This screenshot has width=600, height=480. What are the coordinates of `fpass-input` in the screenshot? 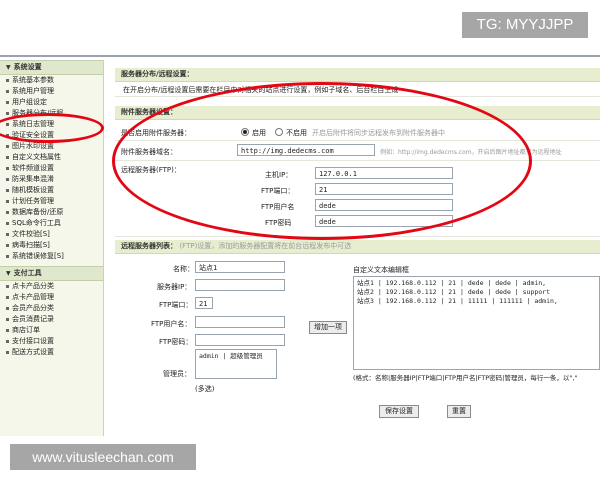 It's located at (240, 340).